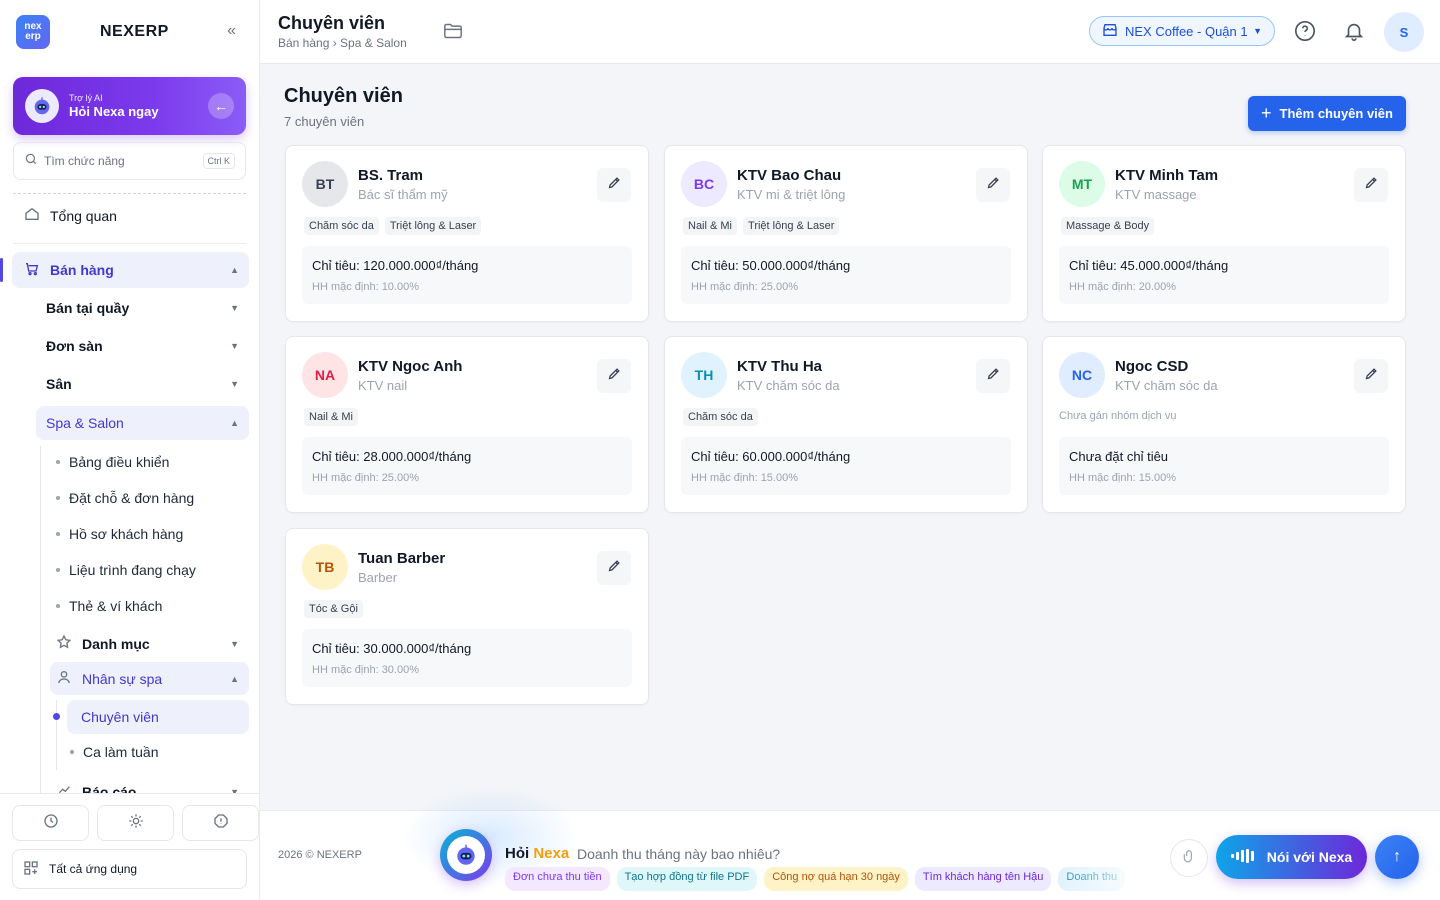 The width and height of the screenshot is (1440, 900). What do you see at coordinates (93, 869) in the screenshot?
I see `all-apps-label: Tất cả ứng dụng` at bounding box center [93, 869].